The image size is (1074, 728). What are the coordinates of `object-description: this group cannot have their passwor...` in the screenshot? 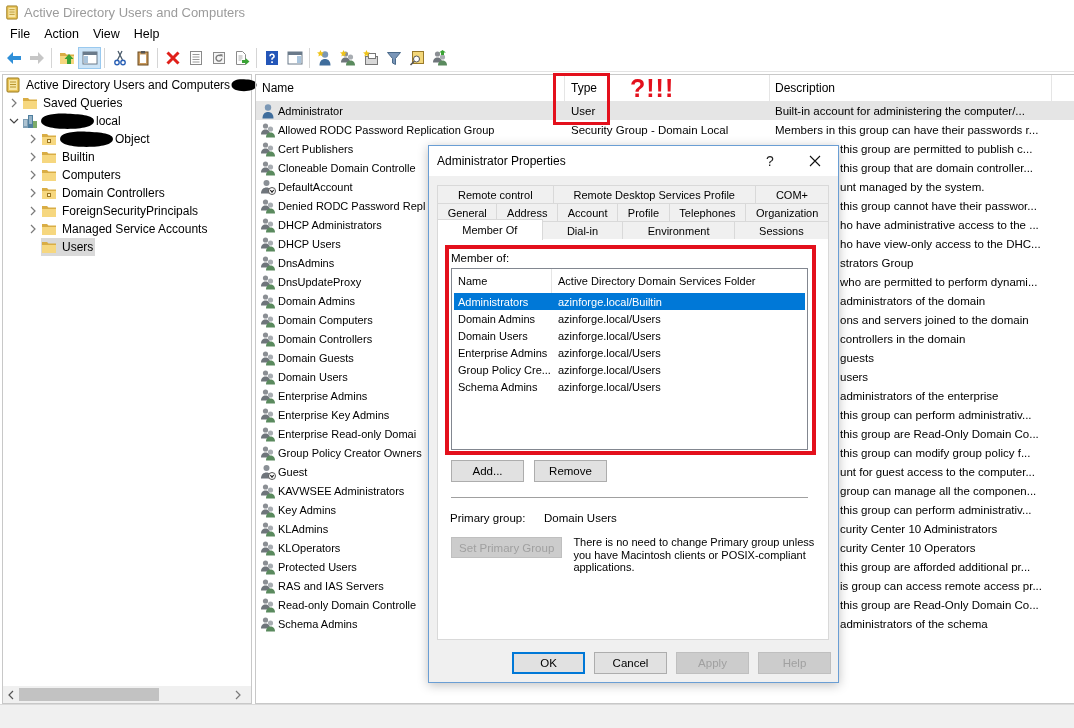 It's located at (938, 205).